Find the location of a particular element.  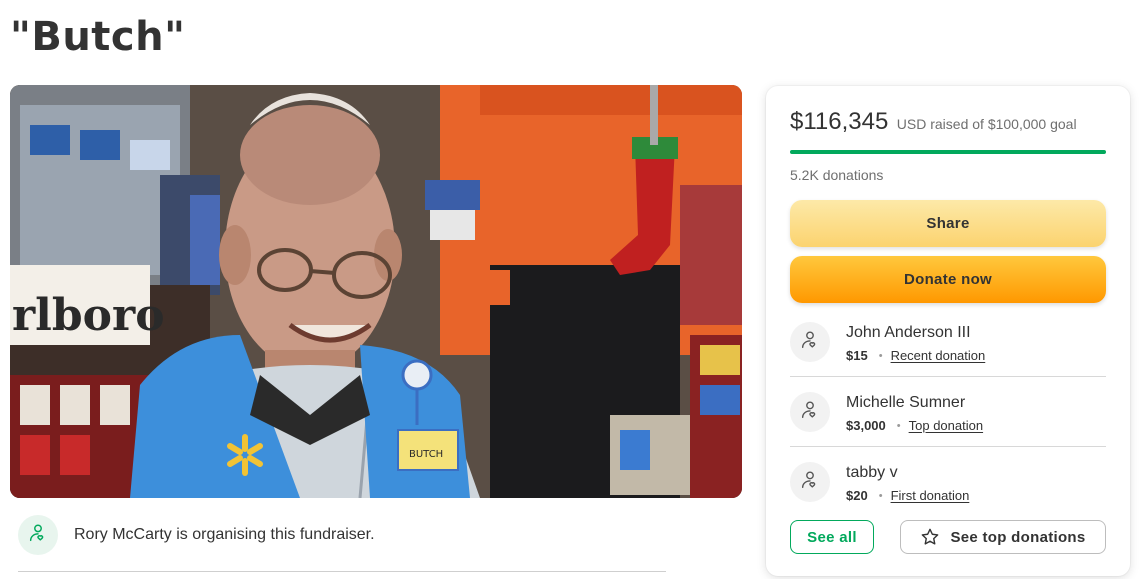

donation-meta: $20 • First donation is located at coordinates (907, 495).